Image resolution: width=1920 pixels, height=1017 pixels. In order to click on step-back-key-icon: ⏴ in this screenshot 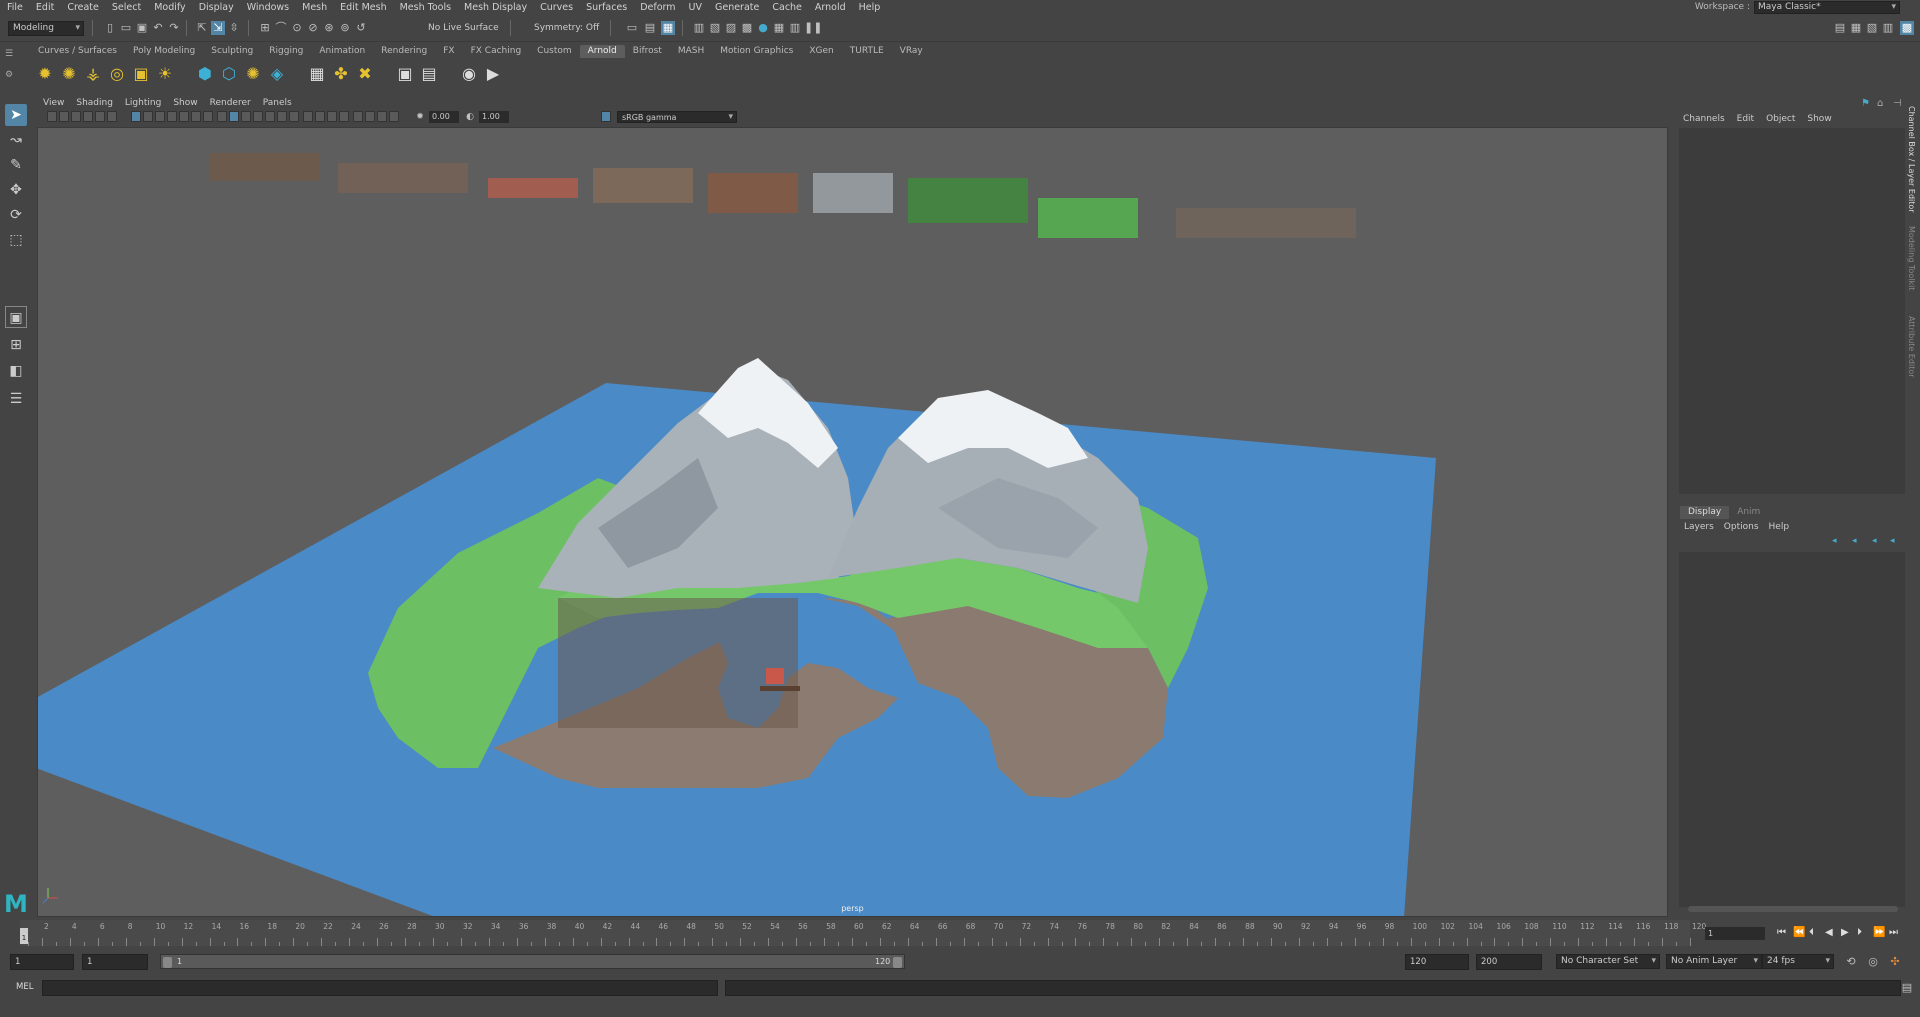, I will do `click(1811, 932)`.